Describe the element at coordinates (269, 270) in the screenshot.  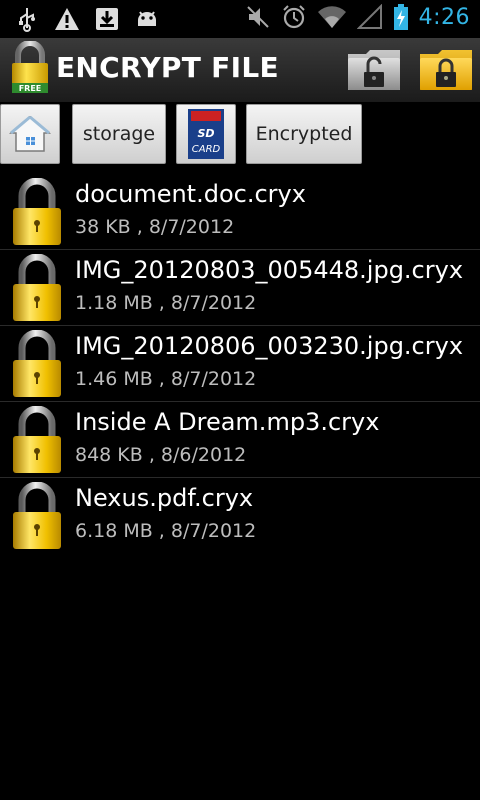
I see `file-name: IMG_20120803_005448.jpg.cryx` at that location.